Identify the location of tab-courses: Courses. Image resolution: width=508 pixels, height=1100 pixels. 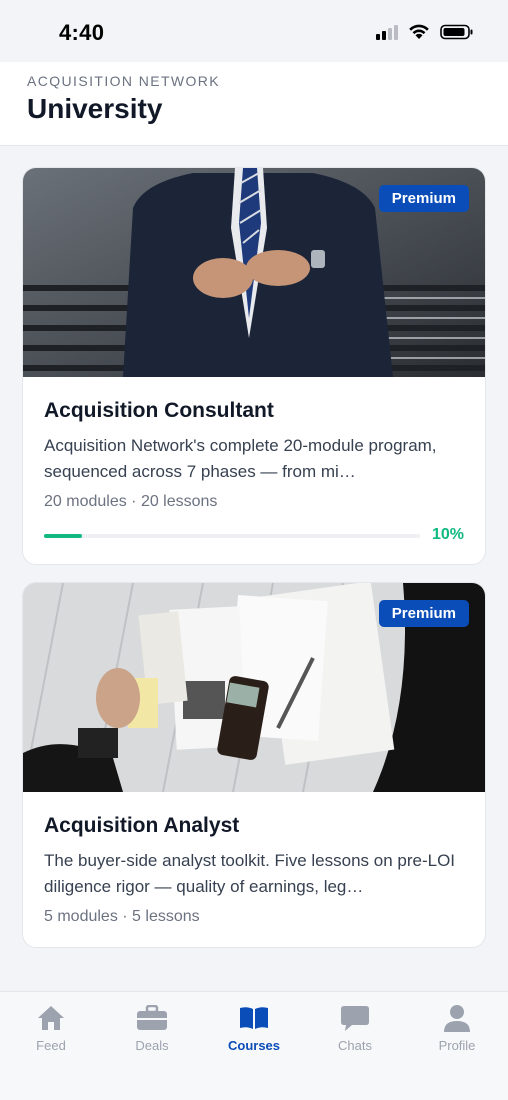
(254, 1027).